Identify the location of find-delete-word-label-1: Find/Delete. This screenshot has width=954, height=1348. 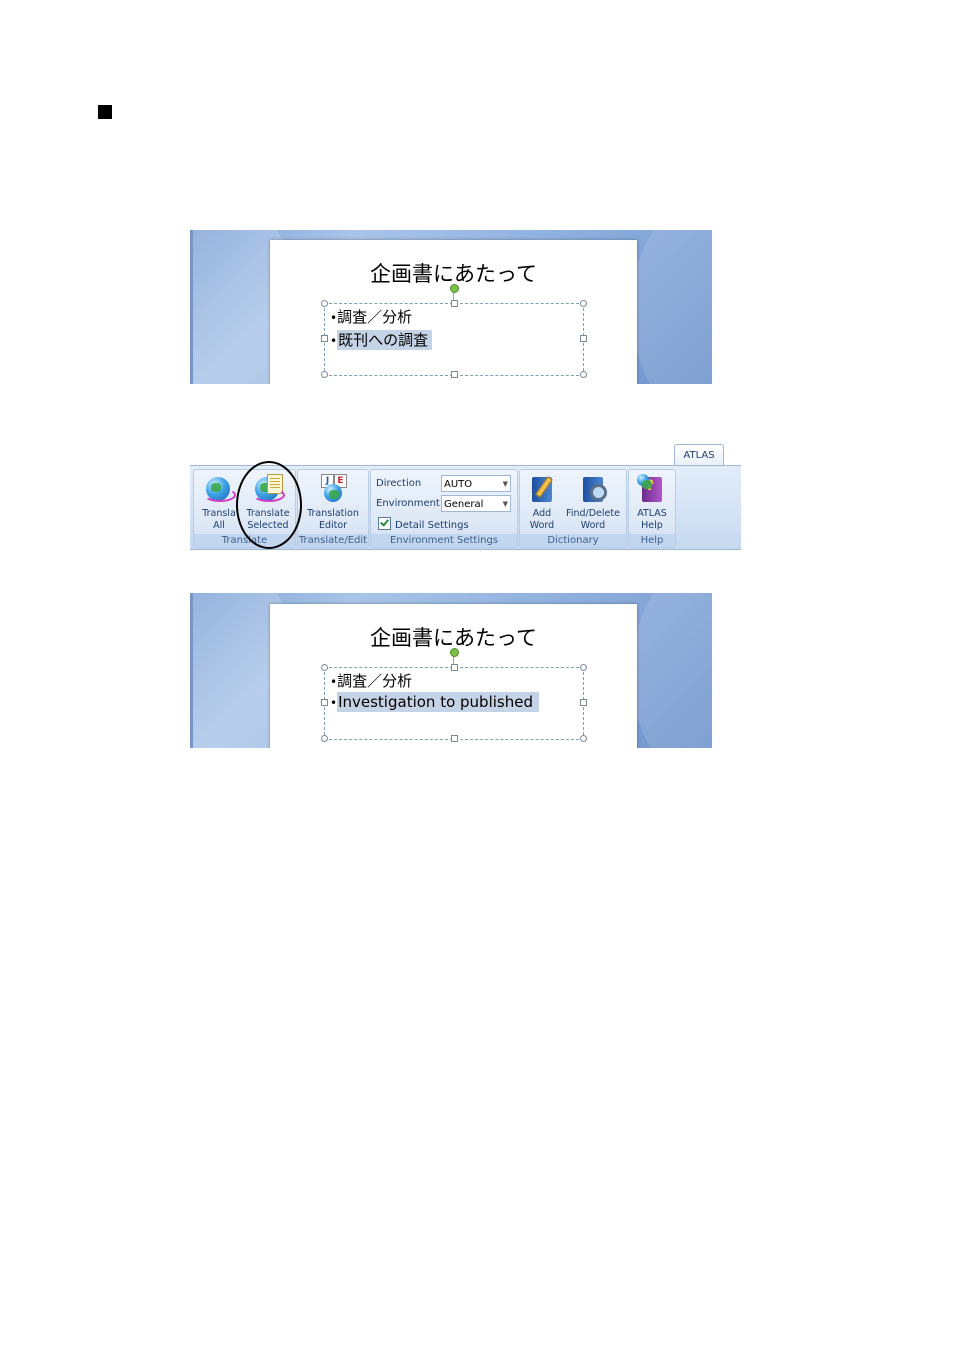
(593, 513).